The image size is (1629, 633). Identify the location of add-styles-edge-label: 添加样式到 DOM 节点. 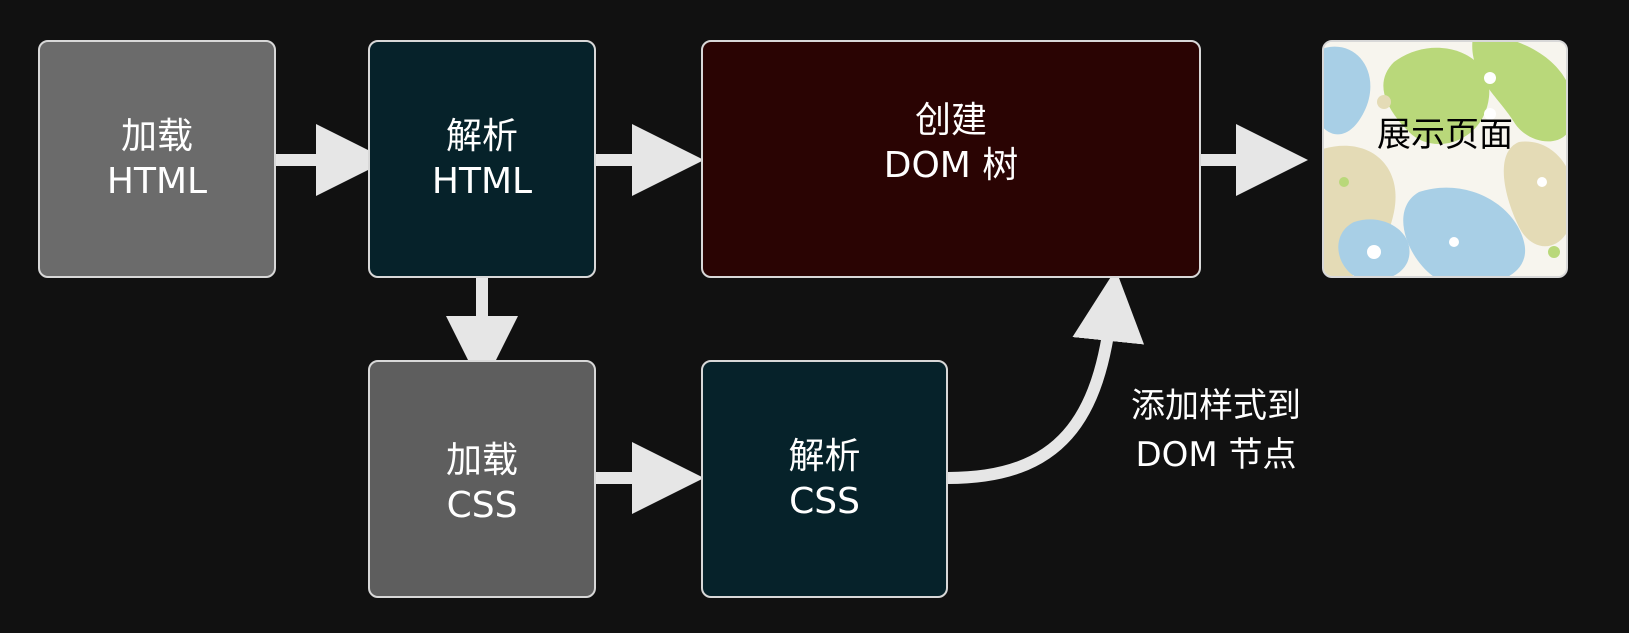
(1216, 431).